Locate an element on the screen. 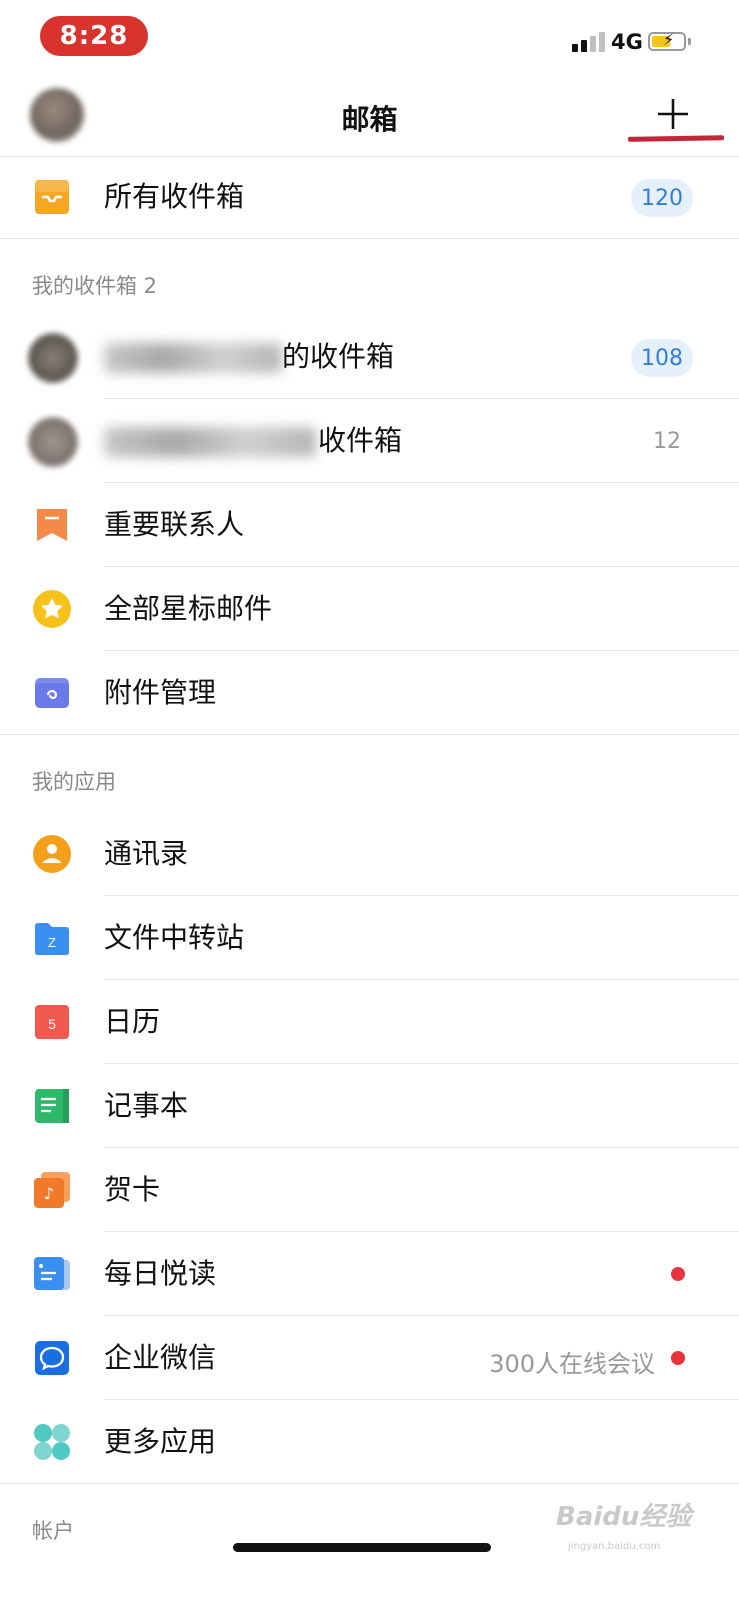 The image size is (739, 1600). bookmark-icon is located at coordinates (52, 525).